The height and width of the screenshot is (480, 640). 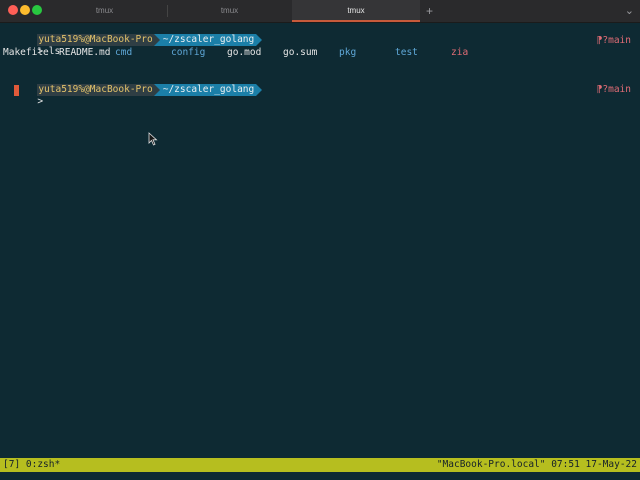 I want to click on title-bar: tmux tmux tmux + ⌄, so click(x=320, y=11).